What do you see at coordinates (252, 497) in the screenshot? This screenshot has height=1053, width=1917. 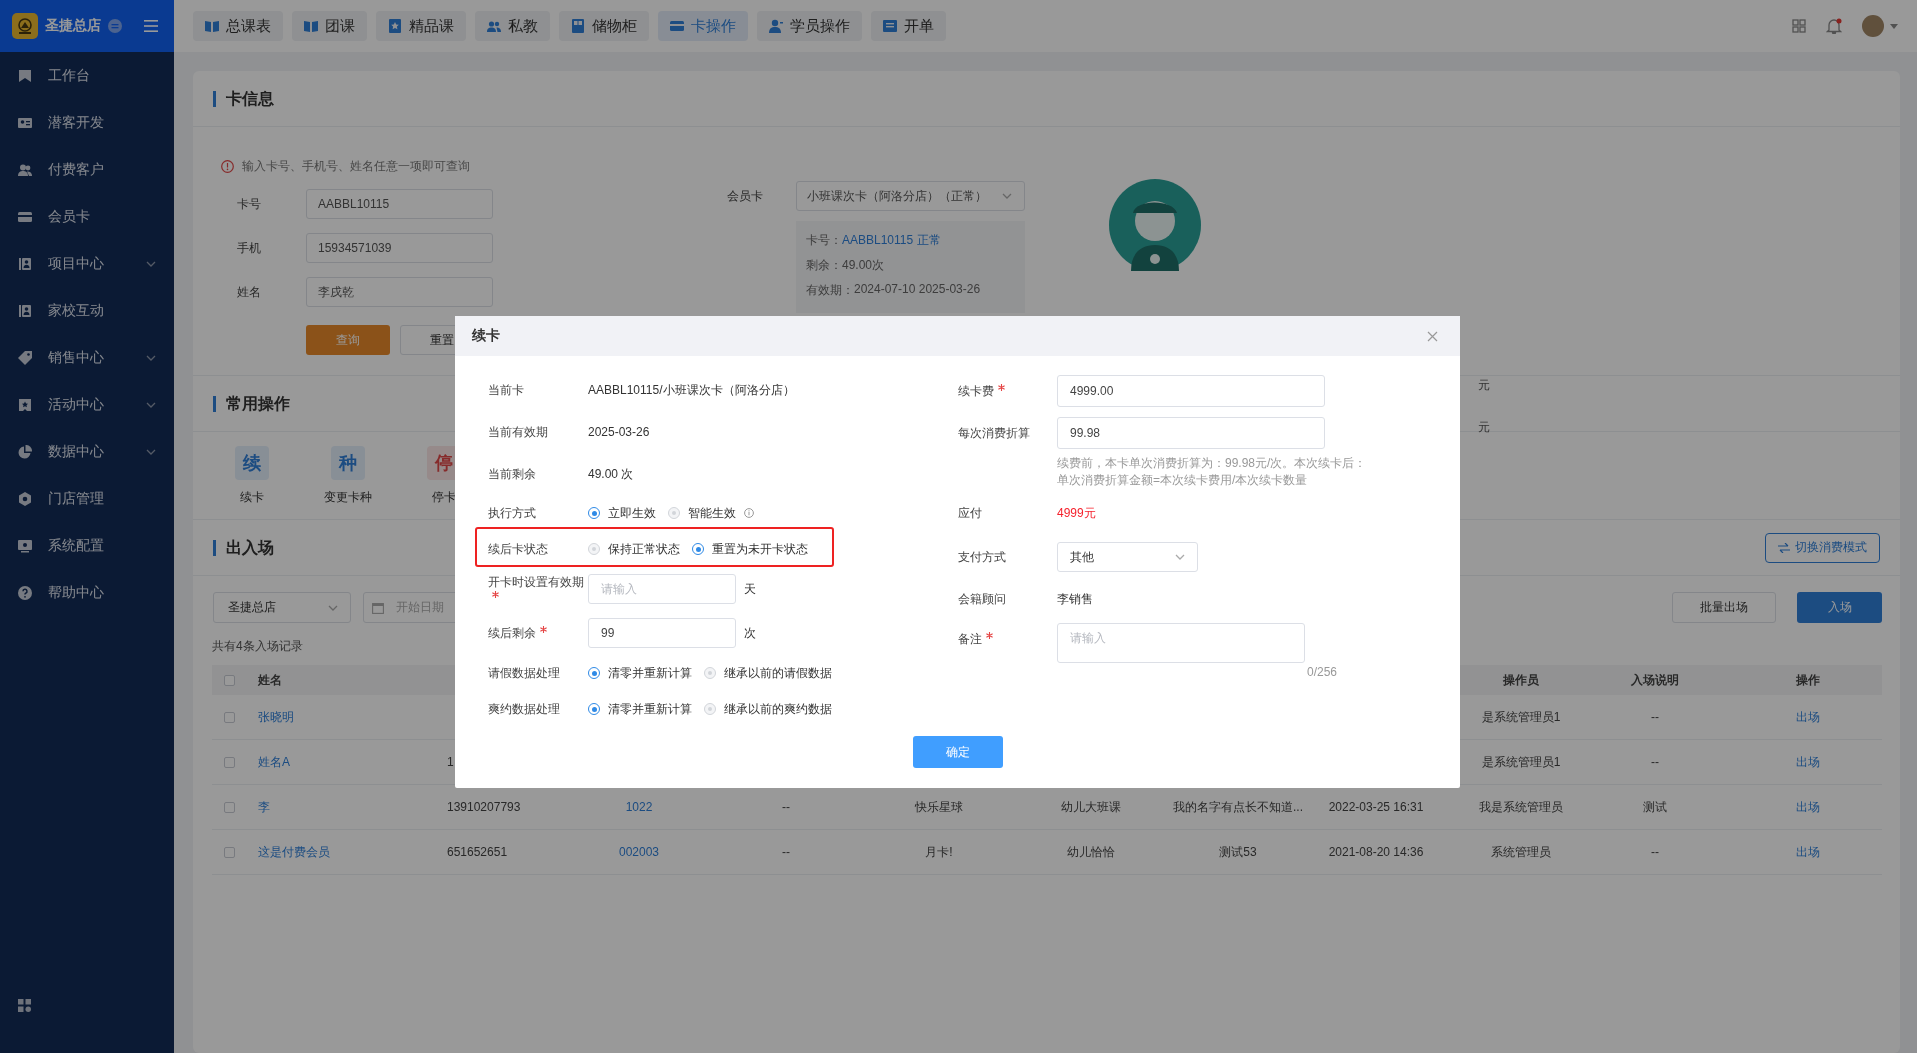 I see `operation-label: 续卡` at bounding box center [252, 497].